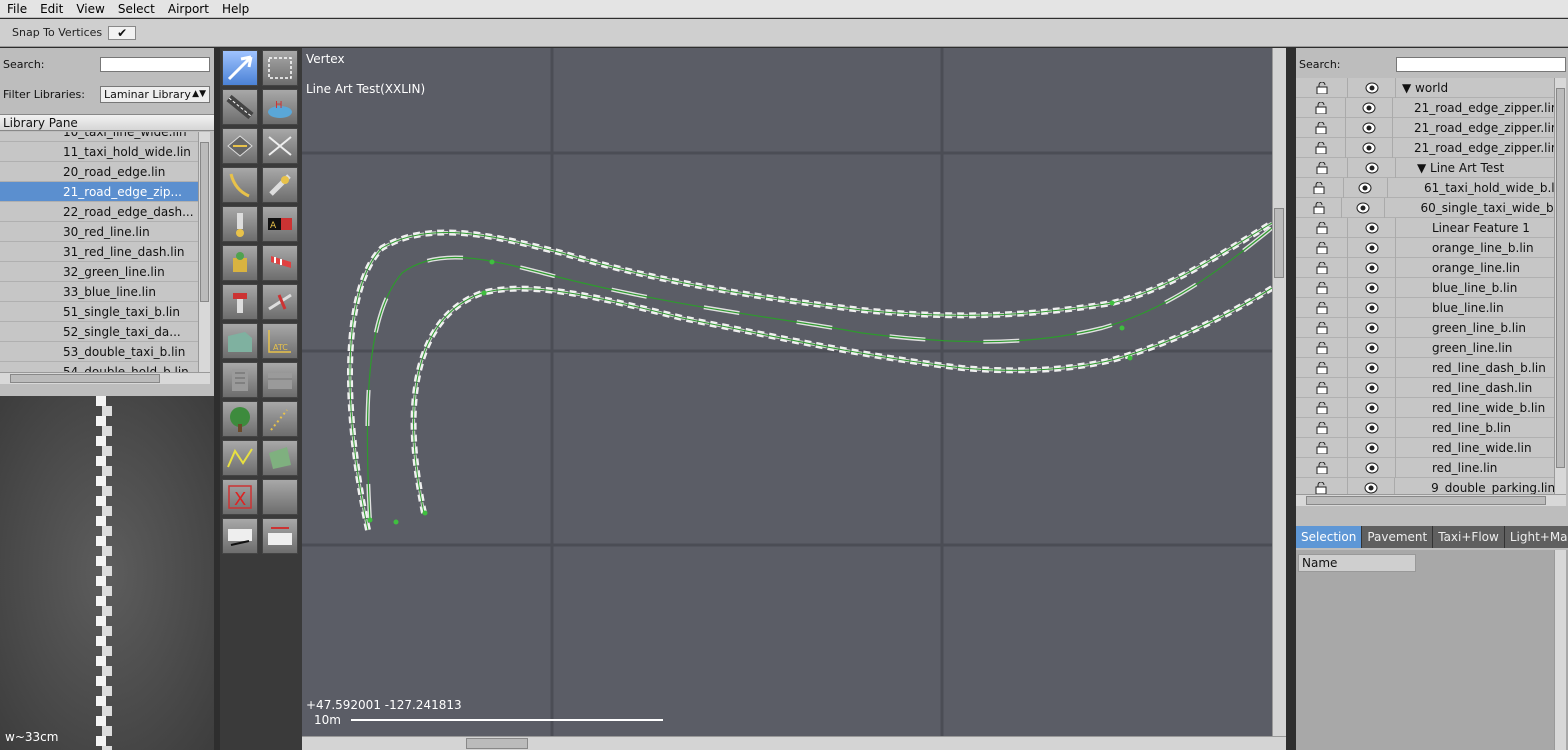 The width and height of the screenshot is (1568, 750). Describe the element at coordinates (1425, 347) in the screenshot. I see `hierarchy-row: green_line.lin` at that location.